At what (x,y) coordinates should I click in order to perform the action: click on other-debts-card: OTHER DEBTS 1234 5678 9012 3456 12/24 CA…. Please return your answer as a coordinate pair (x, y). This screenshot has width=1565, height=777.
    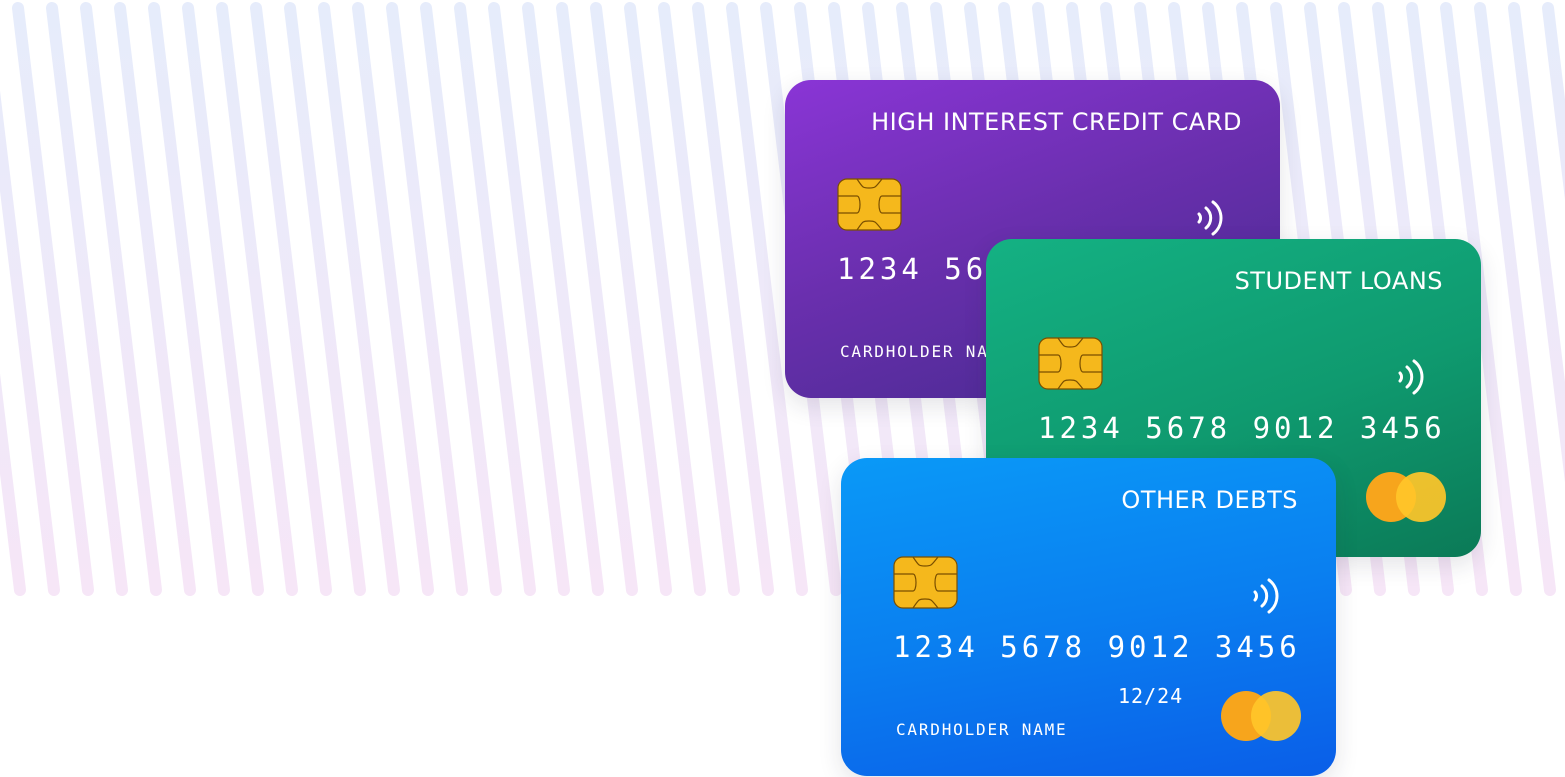
    Looking at the image, I should click on (1088, 617).